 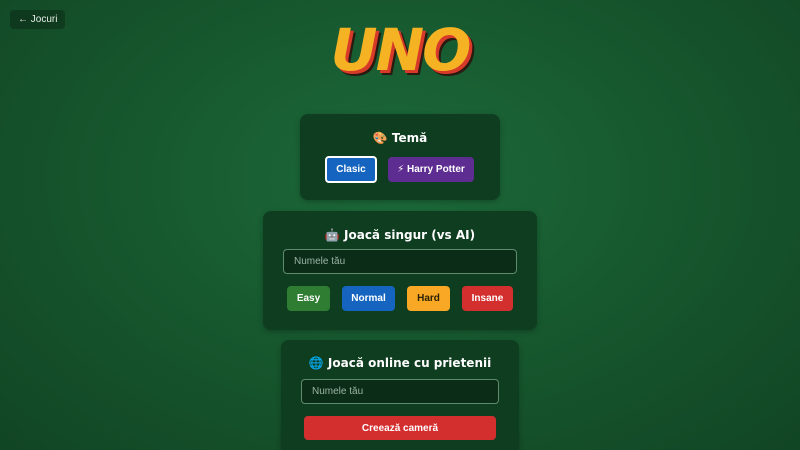 I want to click on difficulty-normal-label: Normal, so click(x=368, y=298).